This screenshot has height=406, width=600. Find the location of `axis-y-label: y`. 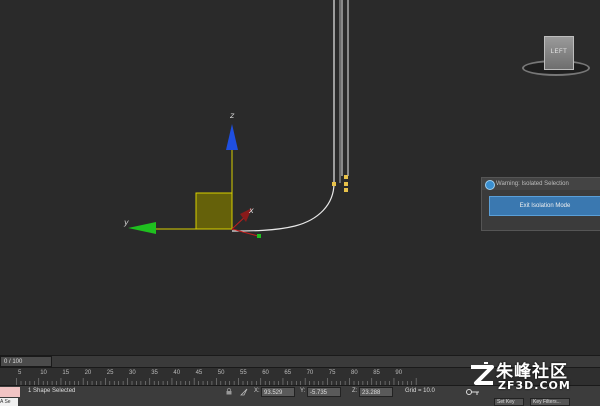

axis-y-label: y is located at coordinates (126, 222).